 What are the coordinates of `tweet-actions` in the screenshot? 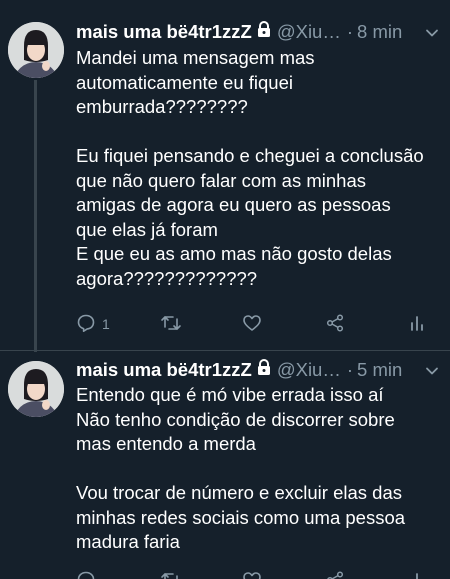 It's located at (258, 574).